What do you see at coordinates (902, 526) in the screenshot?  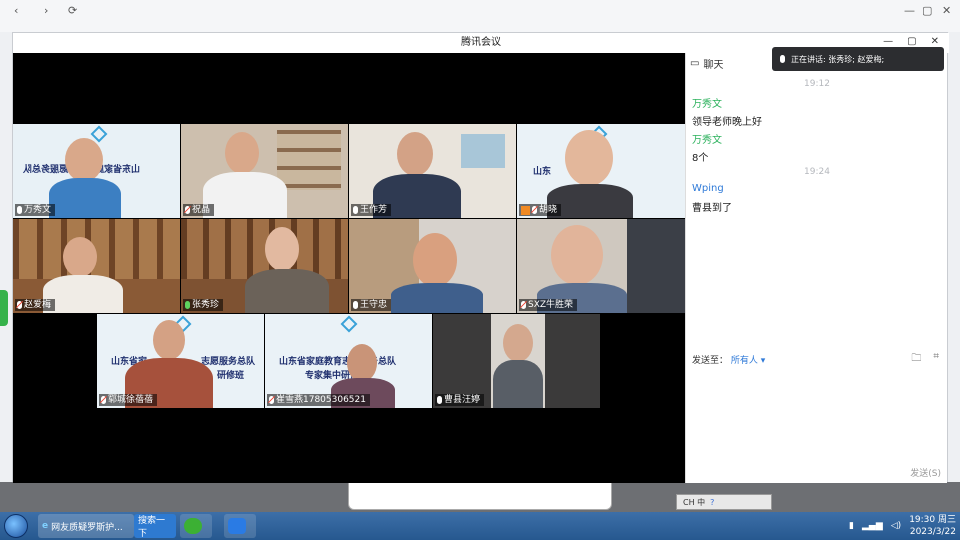 I see `system-tray: ▮ ▂▄▆ ◁) 19:30 周三 2023/3/22` at bounding box center [902, 526].